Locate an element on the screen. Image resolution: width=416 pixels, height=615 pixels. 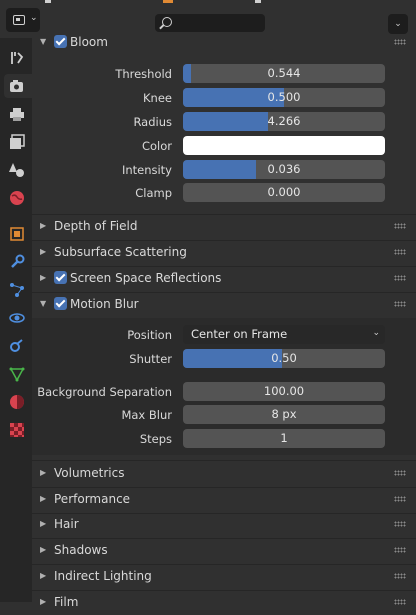
world-icon is located at coordinates (17, 198).